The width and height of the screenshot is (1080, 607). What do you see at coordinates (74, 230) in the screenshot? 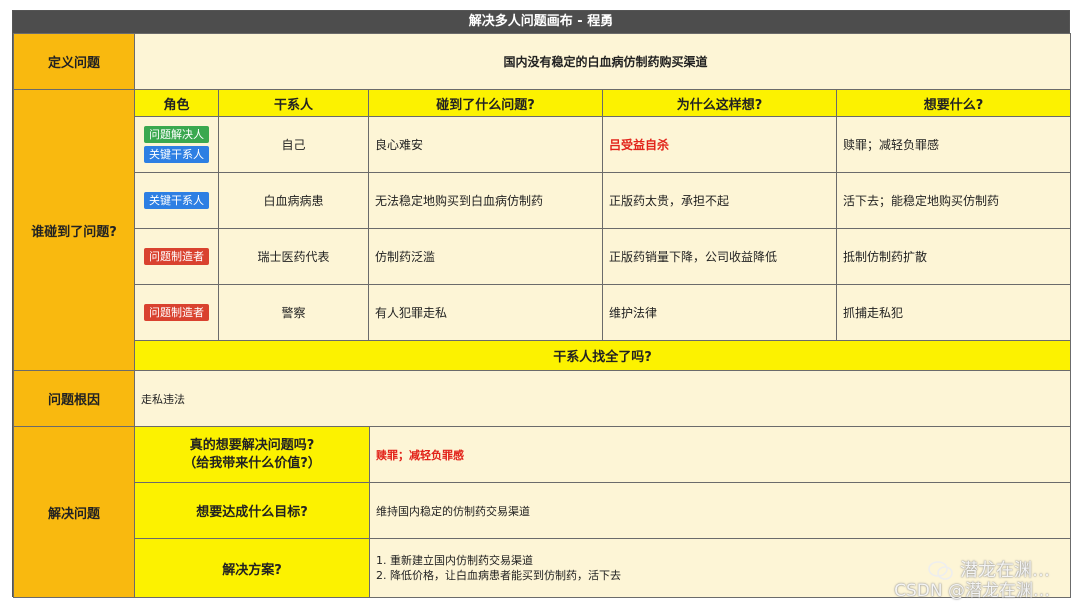
I see `who-label: 谁碰到了问题?` at bounding box center [74, 230].